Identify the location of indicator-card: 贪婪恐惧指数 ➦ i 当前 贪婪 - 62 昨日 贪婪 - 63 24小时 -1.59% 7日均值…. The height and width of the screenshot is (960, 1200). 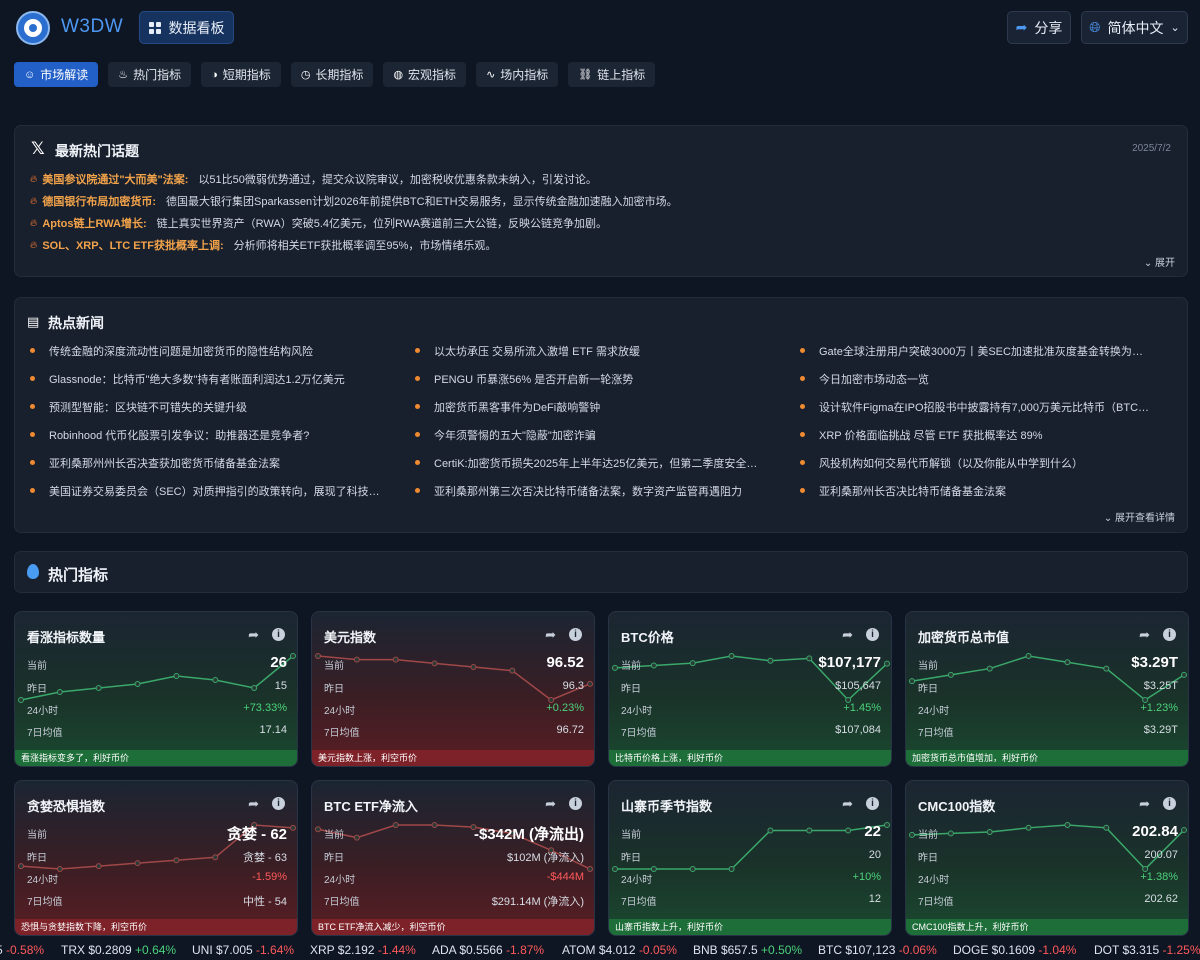
(156, 858).